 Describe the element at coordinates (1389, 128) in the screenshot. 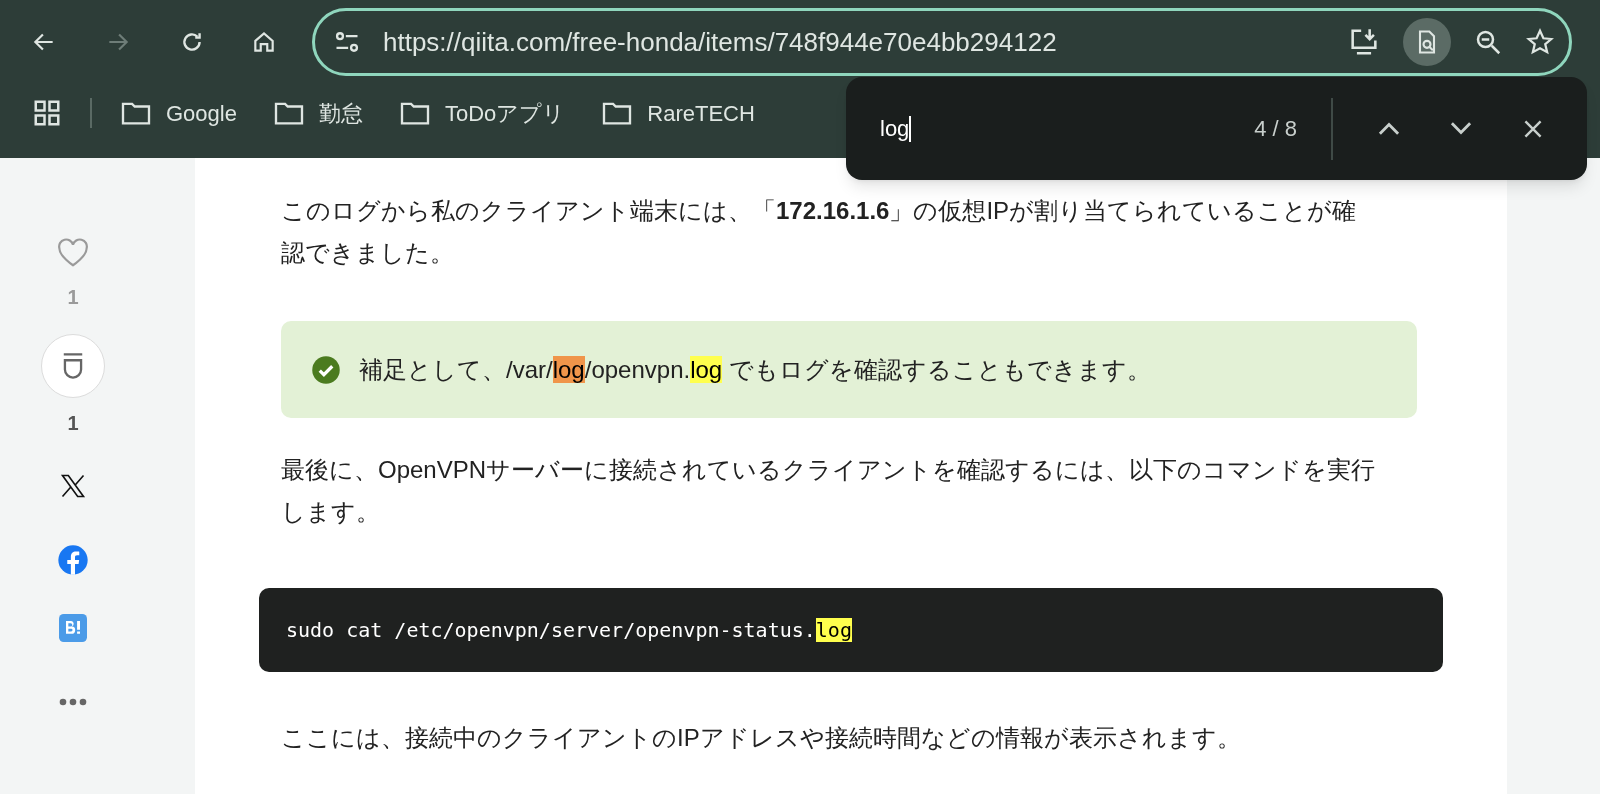

I see `chevron-up-icon` at that location.